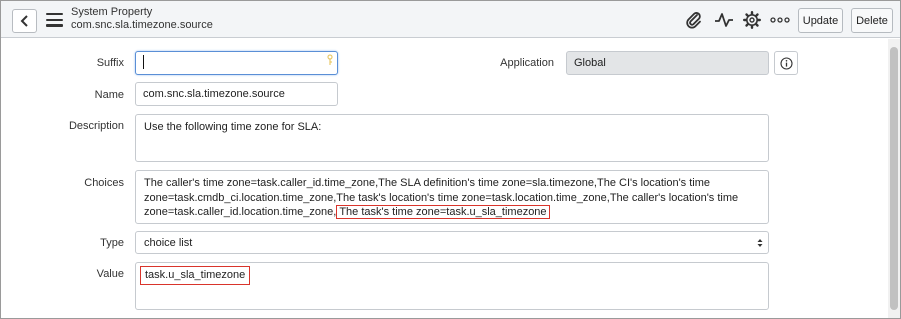 Image resolution: width=901 pixels, height=319 pixels. What do you see at coordinates (752, 20) in the screenshot?
I see `gear-icon` at bounding box center [752, 20].